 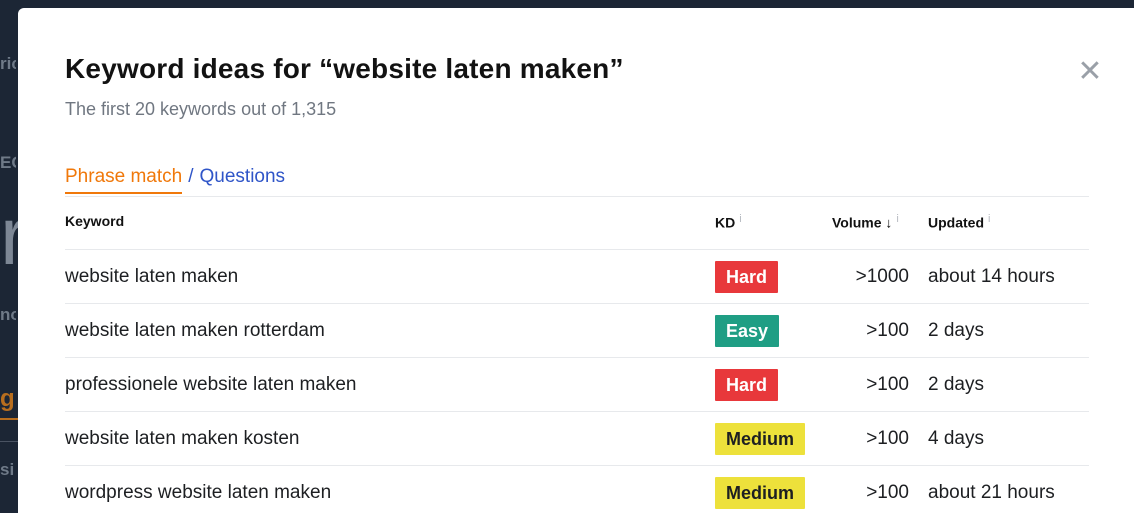 What do you see at coordinates (728, 222) in the screenshot?
I see `column-header-kd: KD i` at bounding box center [728, 222].